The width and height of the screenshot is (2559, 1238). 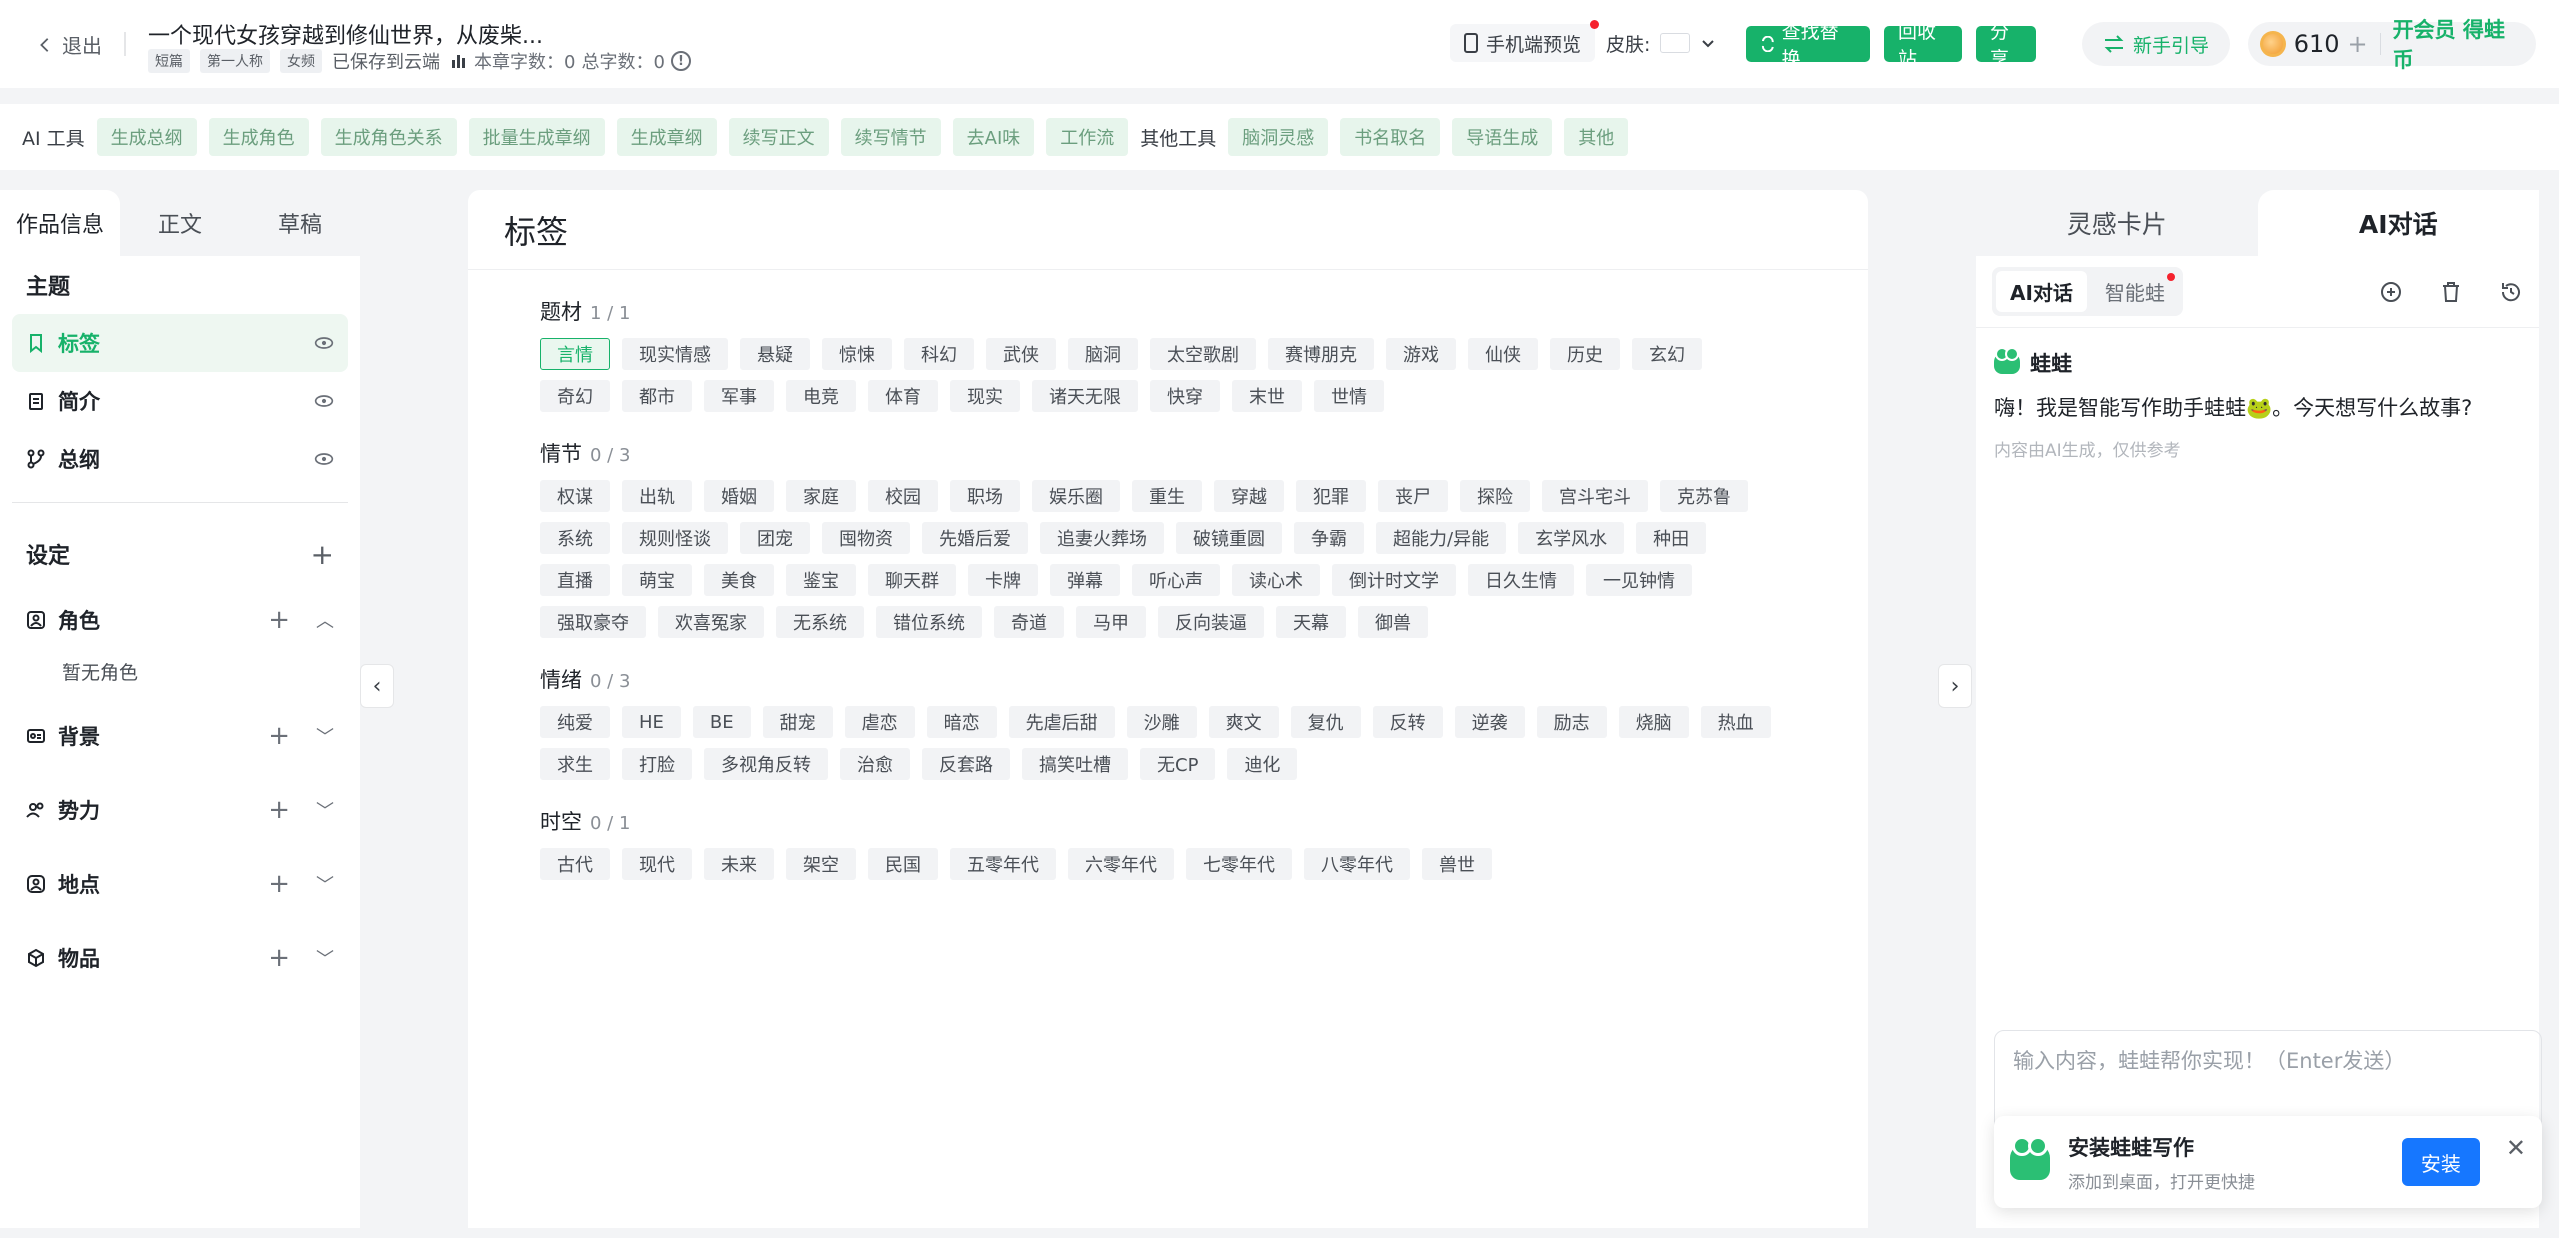 What do you see at coordinates (69, 44) in the screenshot?
I see `exit-button: 退出` at bounding box center [69, 44].